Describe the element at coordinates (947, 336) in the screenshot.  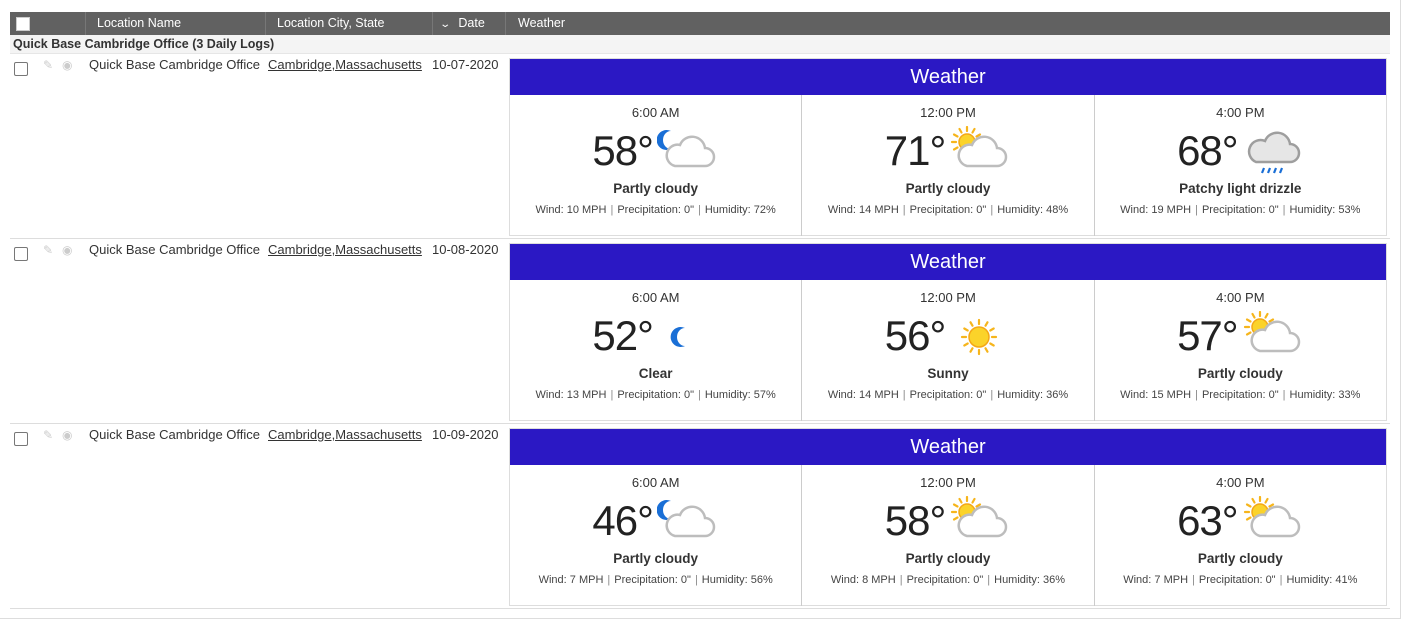
I see `temperature-line: 56°` at that location.